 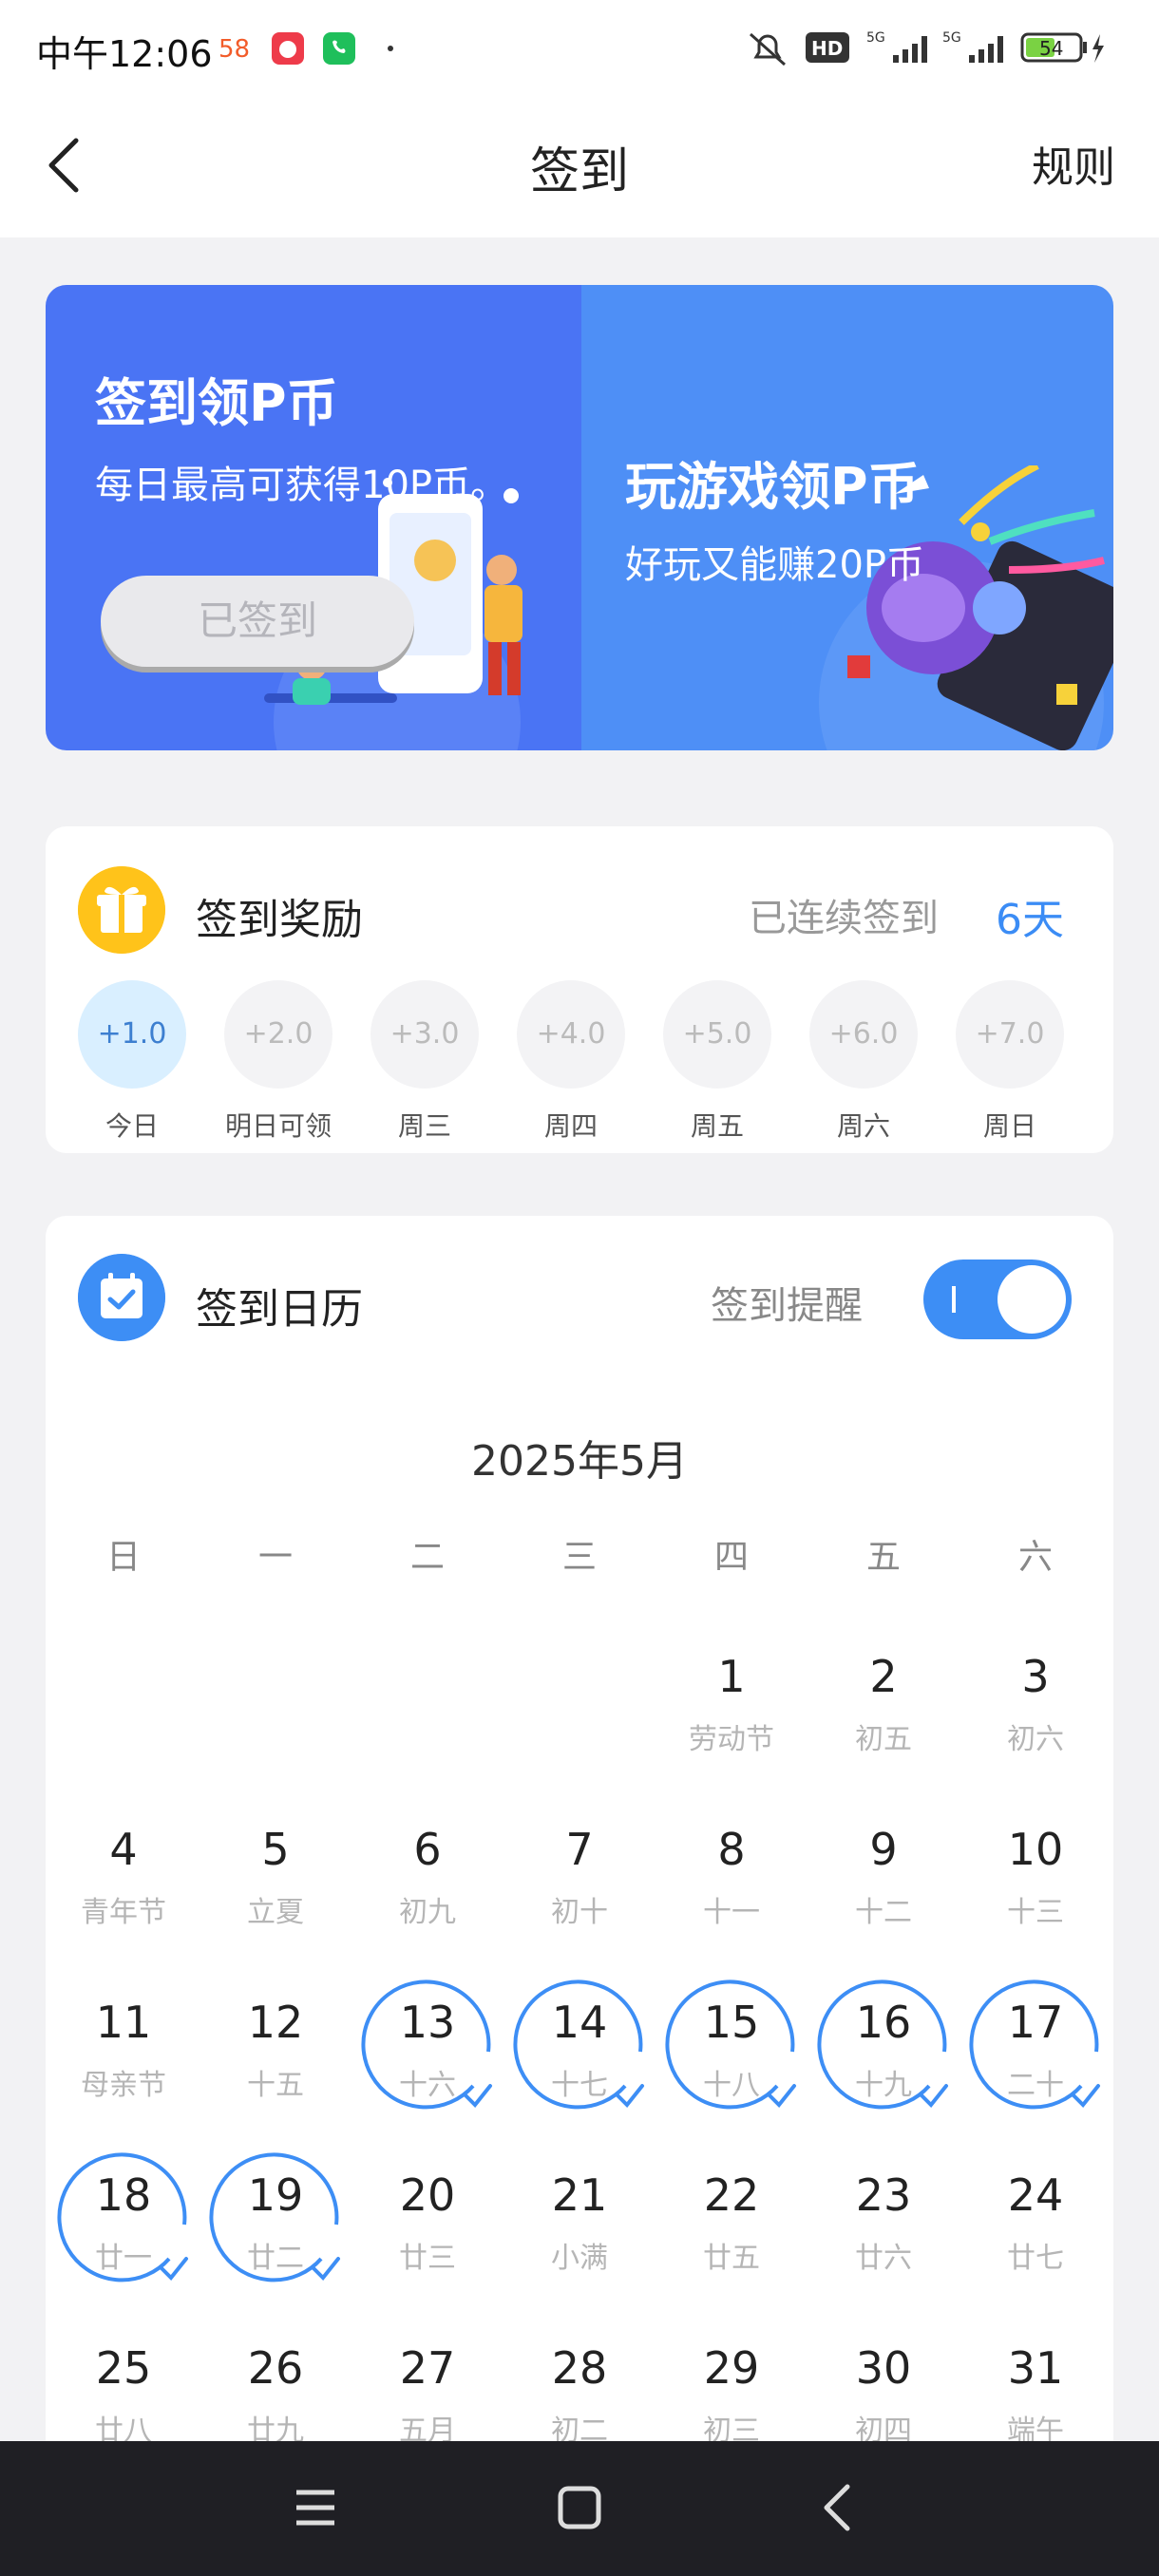 I want to click on weekday-label: 五, so click(x=883, y=1557).